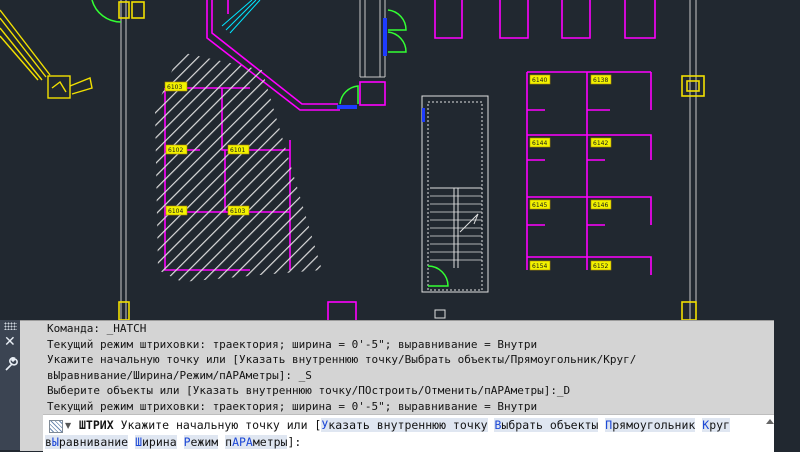 The height and width of the screenshot is (452, 800). I want to click on room-tag: 6138, so click(601, 79).